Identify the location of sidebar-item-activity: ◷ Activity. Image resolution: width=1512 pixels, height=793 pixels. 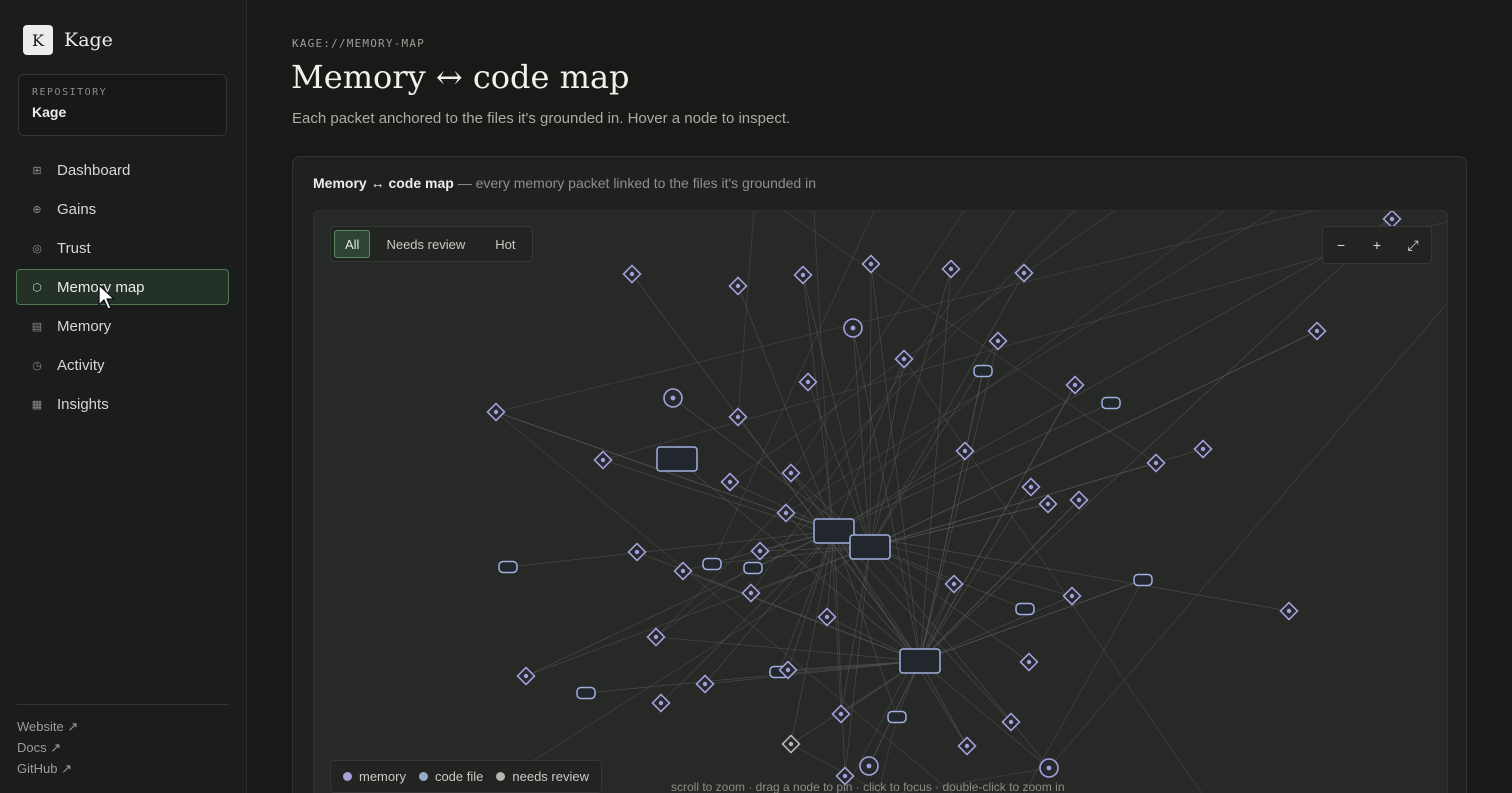
(122, 365).